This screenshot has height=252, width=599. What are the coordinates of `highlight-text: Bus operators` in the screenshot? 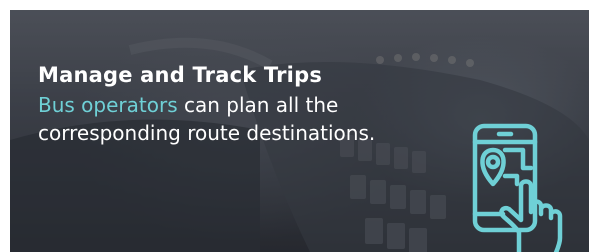 It's located at (108, 105).